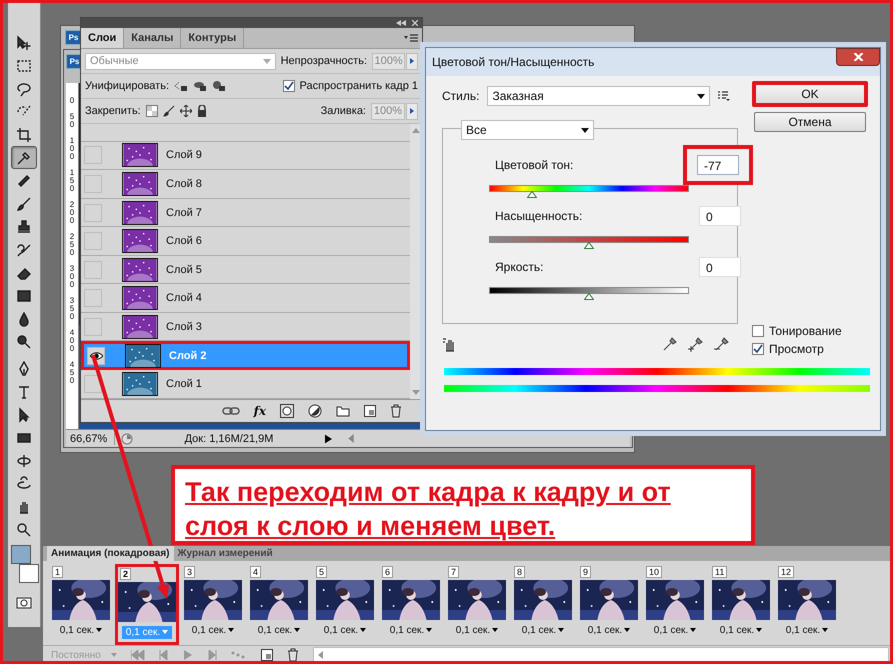  I want to click on frame-cell: 6 0,1 сек., so click(411, 605).